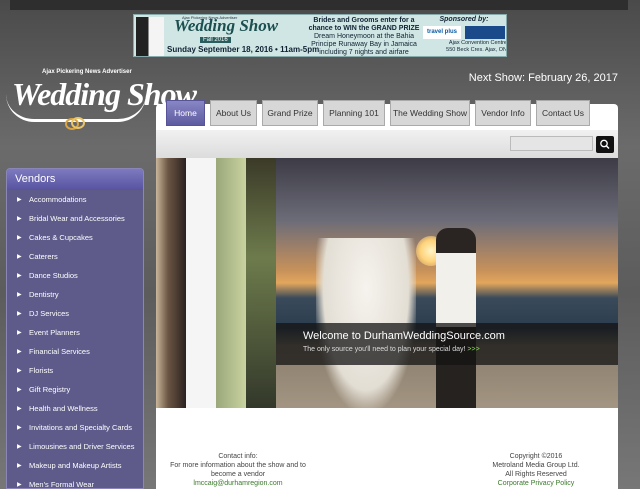  What do you see at coordinates (54, 332) in the screenshot?
I see `sidebar-item-label: Event Planners` at bounding box center [54, 332].